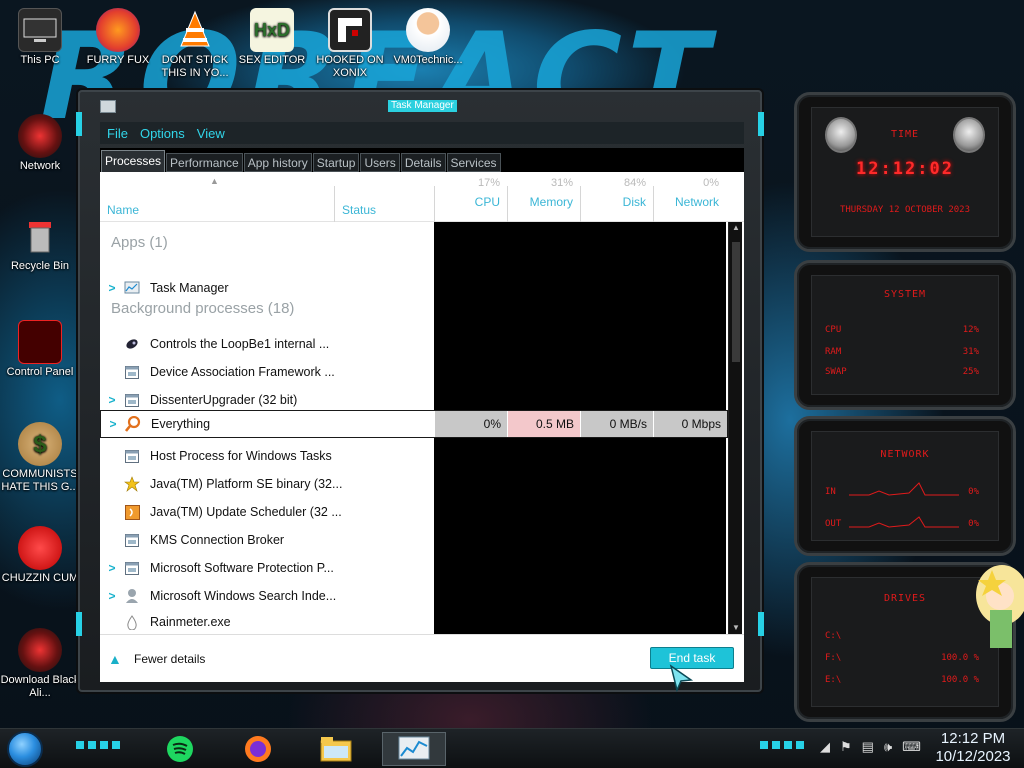 This screenshot has width=1024, height=768. I want to click on taskbar-task-manager, so click(414, 749).